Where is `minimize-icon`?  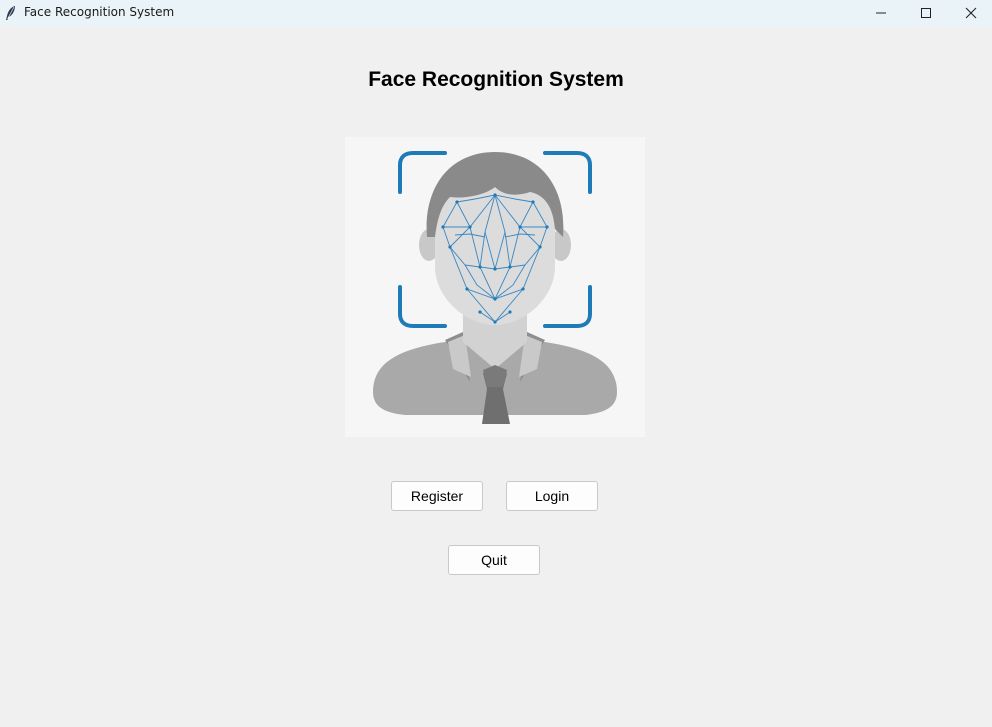 minimize-icon is located at coordinates (881, 13).